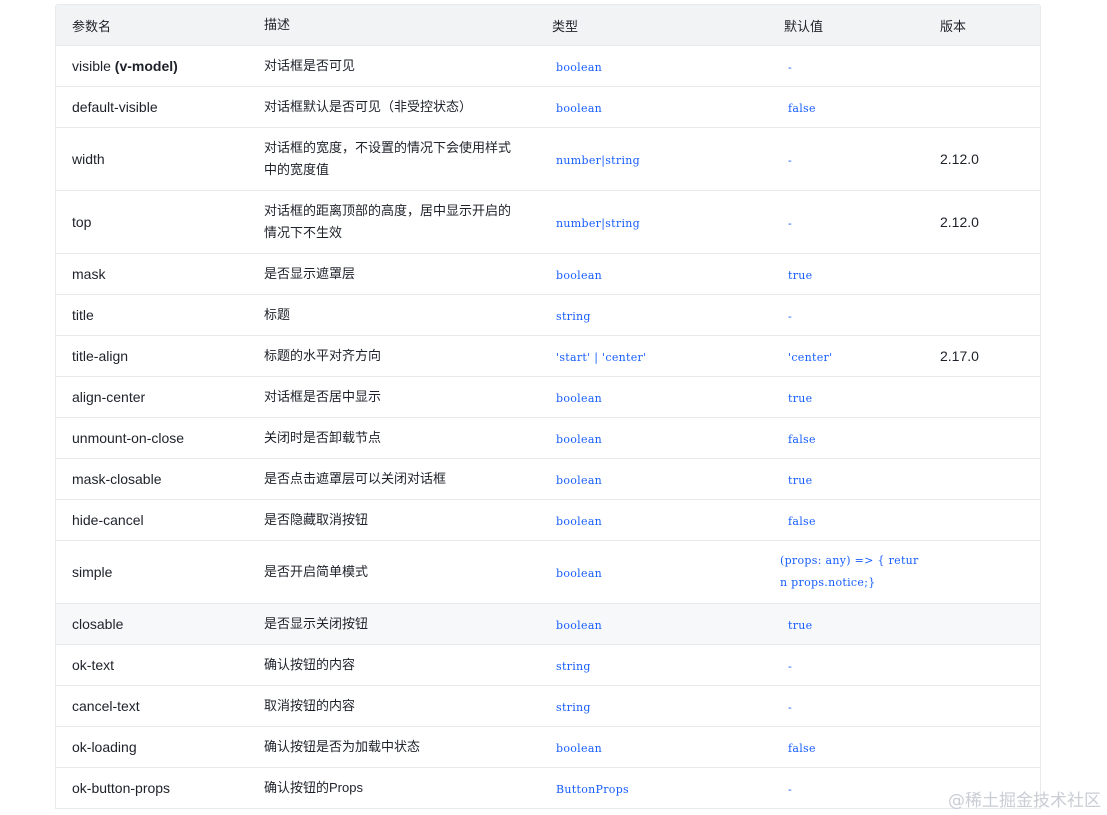 This screenshot has height=815, width=1107. Describe the element at coordinates (277, 314) in the screenshot. I see `prop-desc: 标题` at that location.